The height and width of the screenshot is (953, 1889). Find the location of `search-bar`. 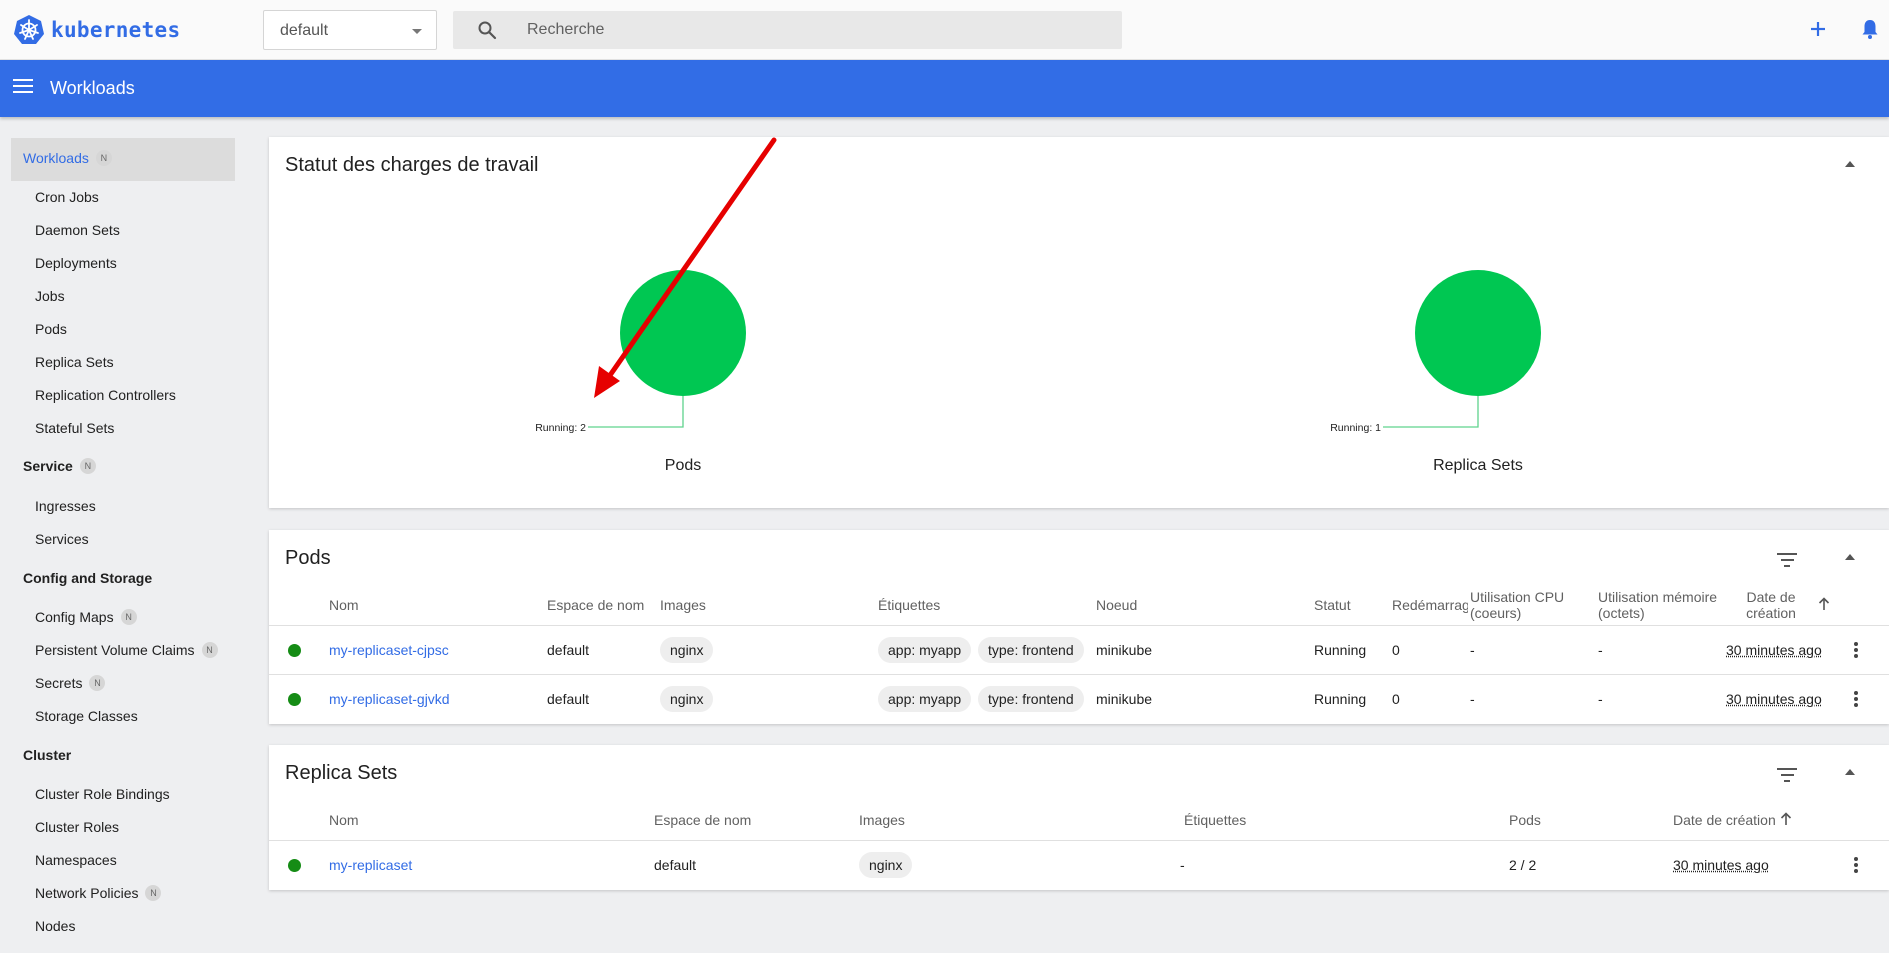

search-bar is located at coordinates (787, 30).